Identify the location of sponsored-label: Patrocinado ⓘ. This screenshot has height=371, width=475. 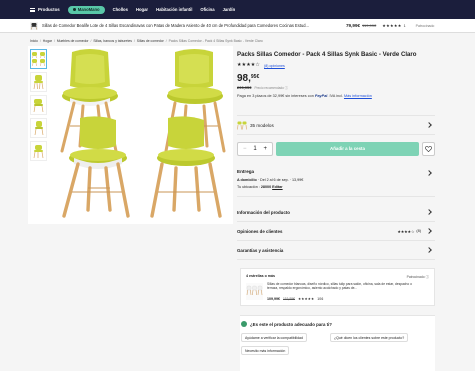
(417, 277).